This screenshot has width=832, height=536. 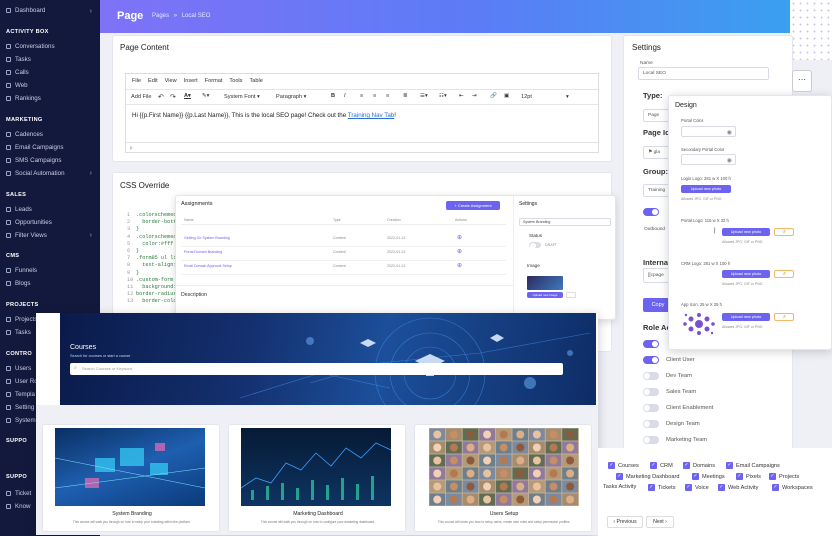 I want to click on perm-tasks-activity: Tasks Activity, so click(x=619, y=487).